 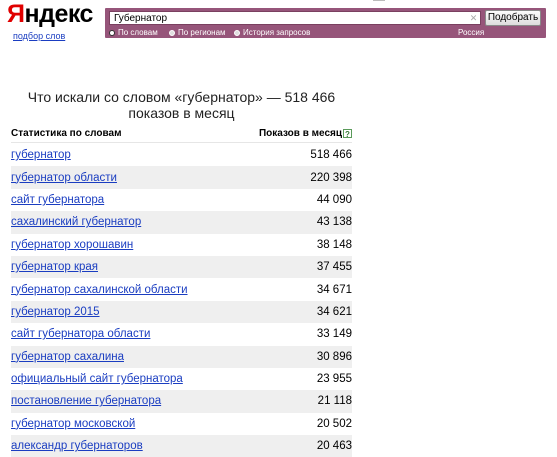 I want to click on help-icon: ?, so click(x=347, y=134).